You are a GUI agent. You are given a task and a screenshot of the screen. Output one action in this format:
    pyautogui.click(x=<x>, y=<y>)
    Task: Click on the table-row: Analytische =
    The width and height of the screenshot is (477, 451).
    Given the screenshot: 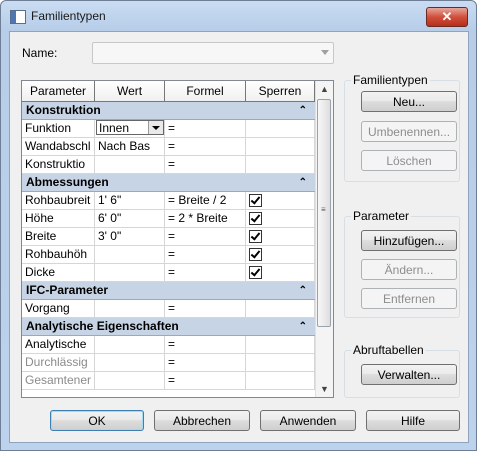 What is the action you would take?
    pyautogui.click(x=168, y=345)
    